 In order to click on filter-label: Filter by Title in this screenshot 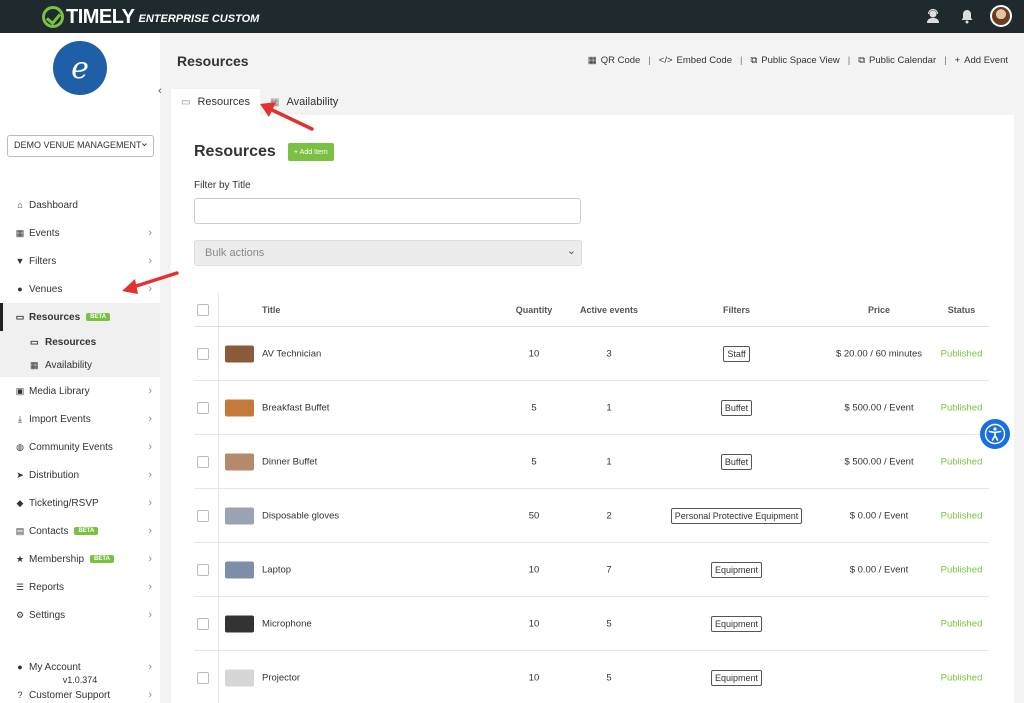, I will do `click(222, 185)`.